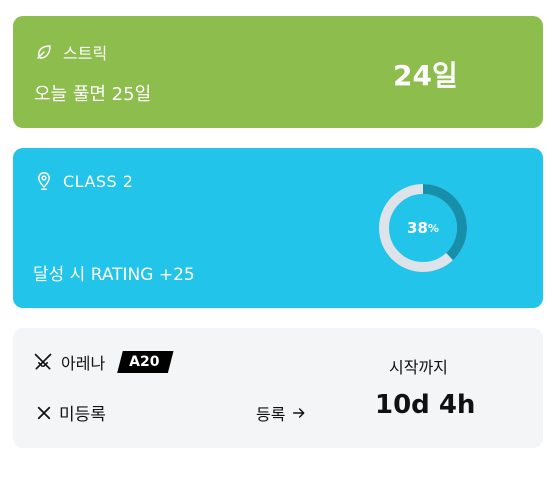 This screenshot has height=492, width=548. I want to click on streak-subtitle: 오늘 풀면 25일, so click(93, 94).